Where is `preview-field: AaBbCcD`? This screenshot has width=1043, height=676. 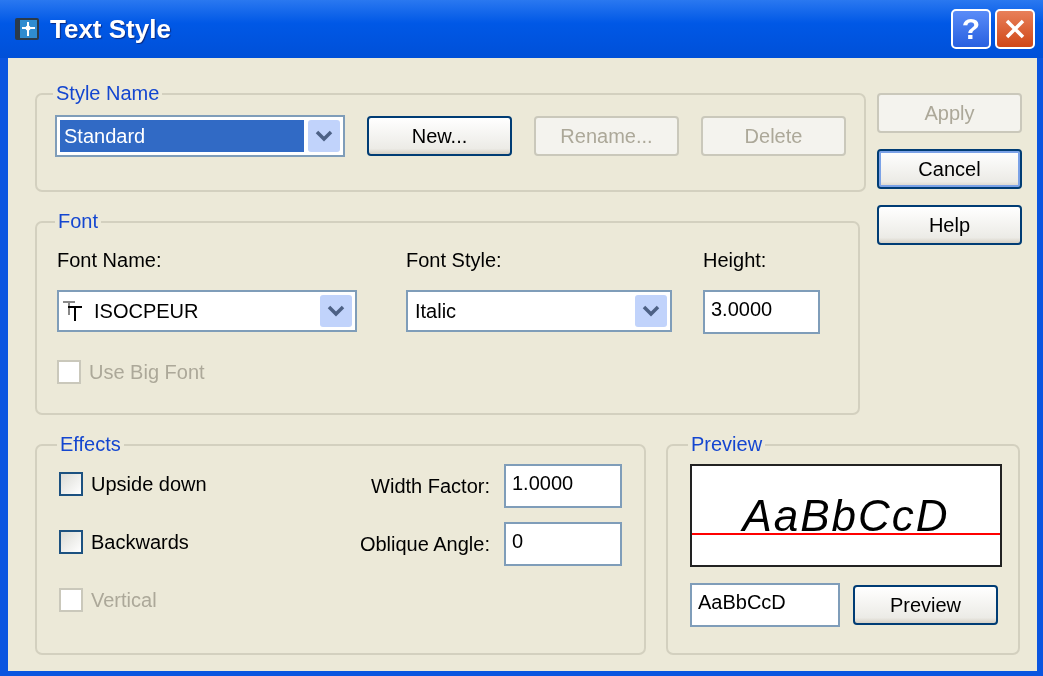 preview-field: AaBbCcD is located at coordinates (765, 605).